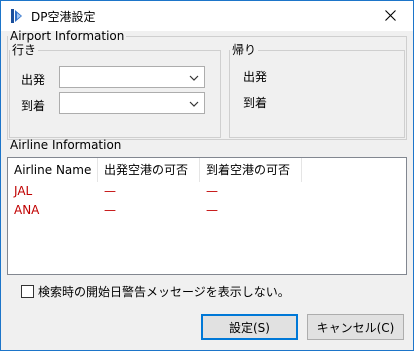  I want to click on table-row: ANA — —, so click(207, 210).